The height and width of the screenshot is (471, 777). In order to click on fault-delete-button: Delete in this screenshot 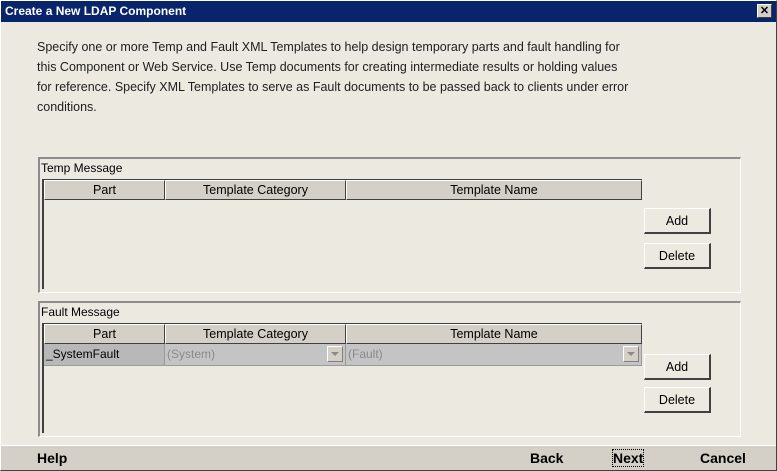, I will do `click(677, 400)`.